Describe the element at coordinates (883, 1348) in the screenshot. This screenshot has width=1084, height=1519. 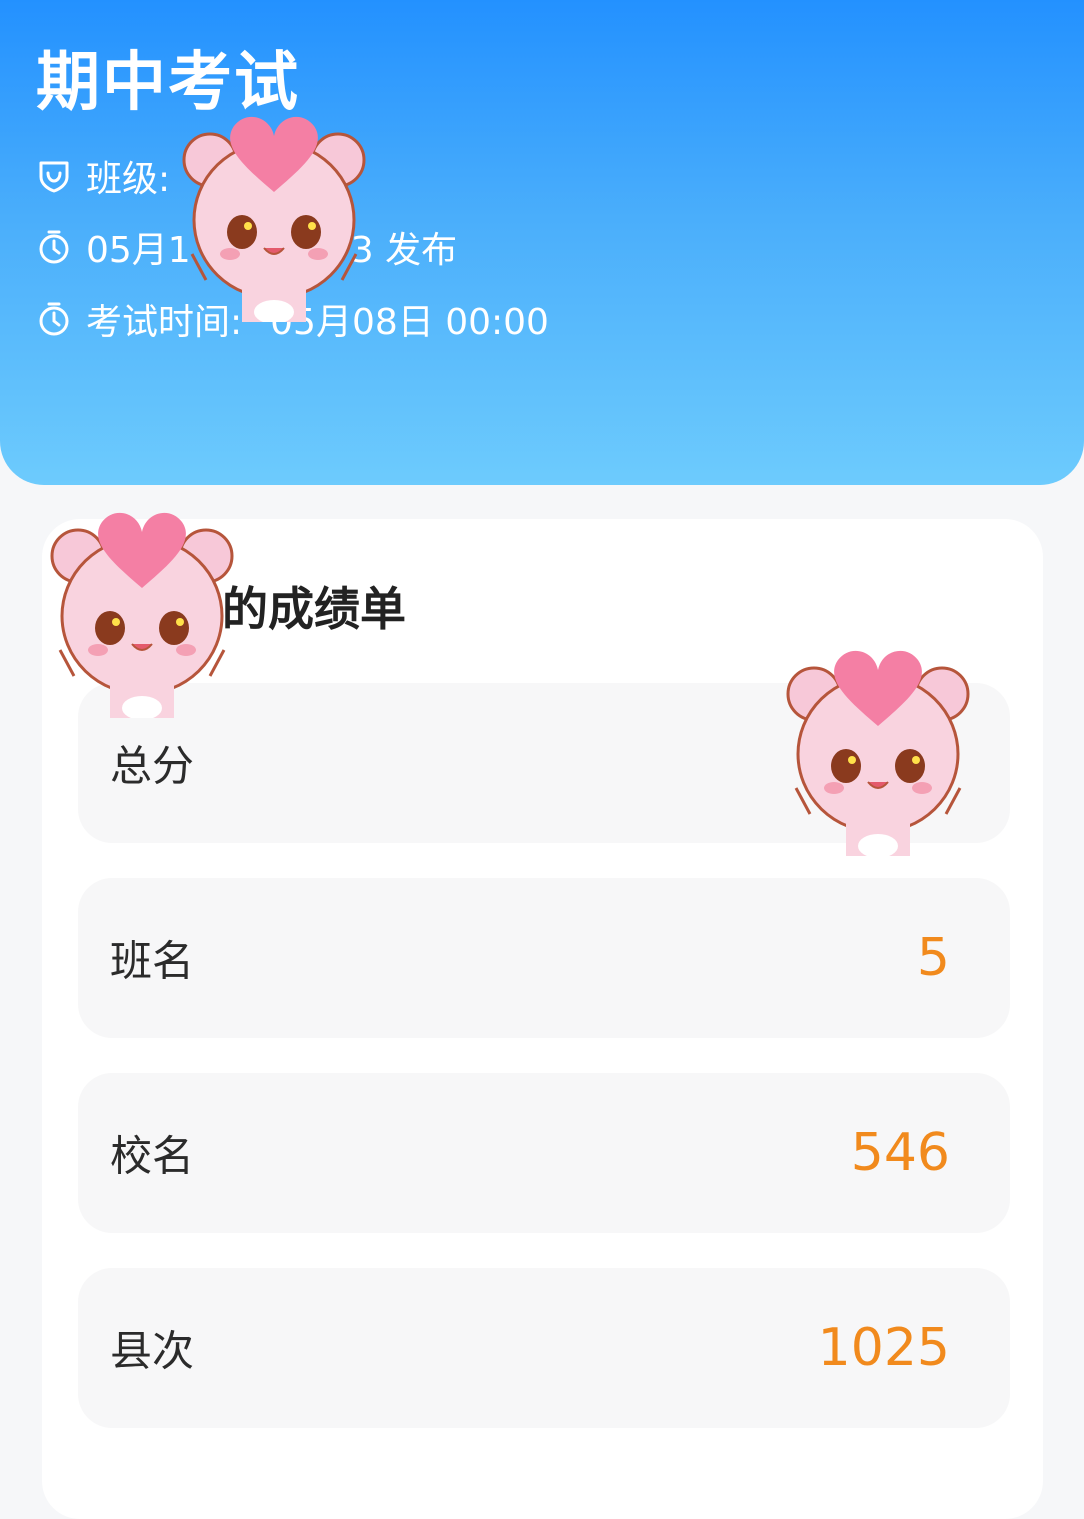
I see `score-row-value: 1025` at that location.